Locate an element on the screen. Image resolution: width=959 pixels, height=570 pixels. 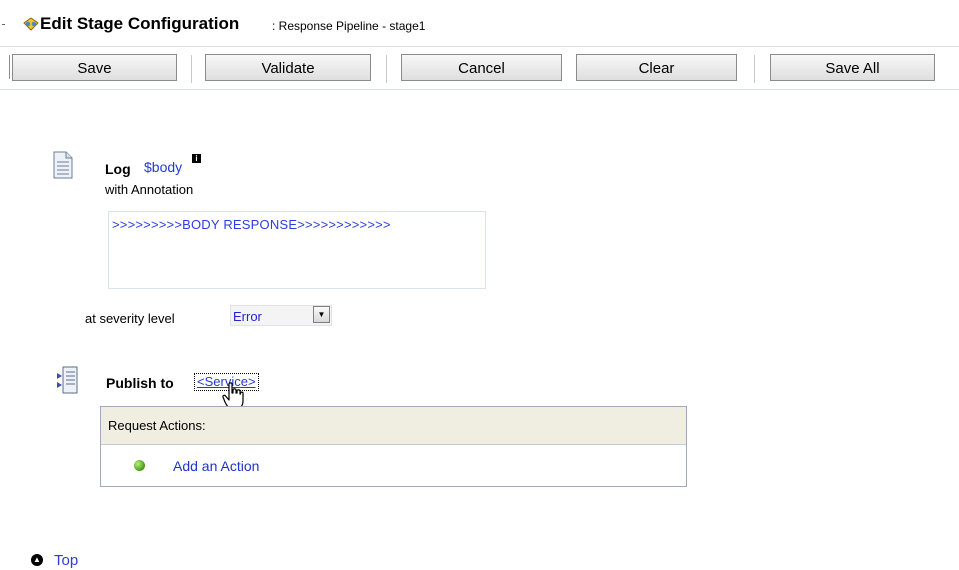
status-dot-icon is located at coordinates (139, 465).